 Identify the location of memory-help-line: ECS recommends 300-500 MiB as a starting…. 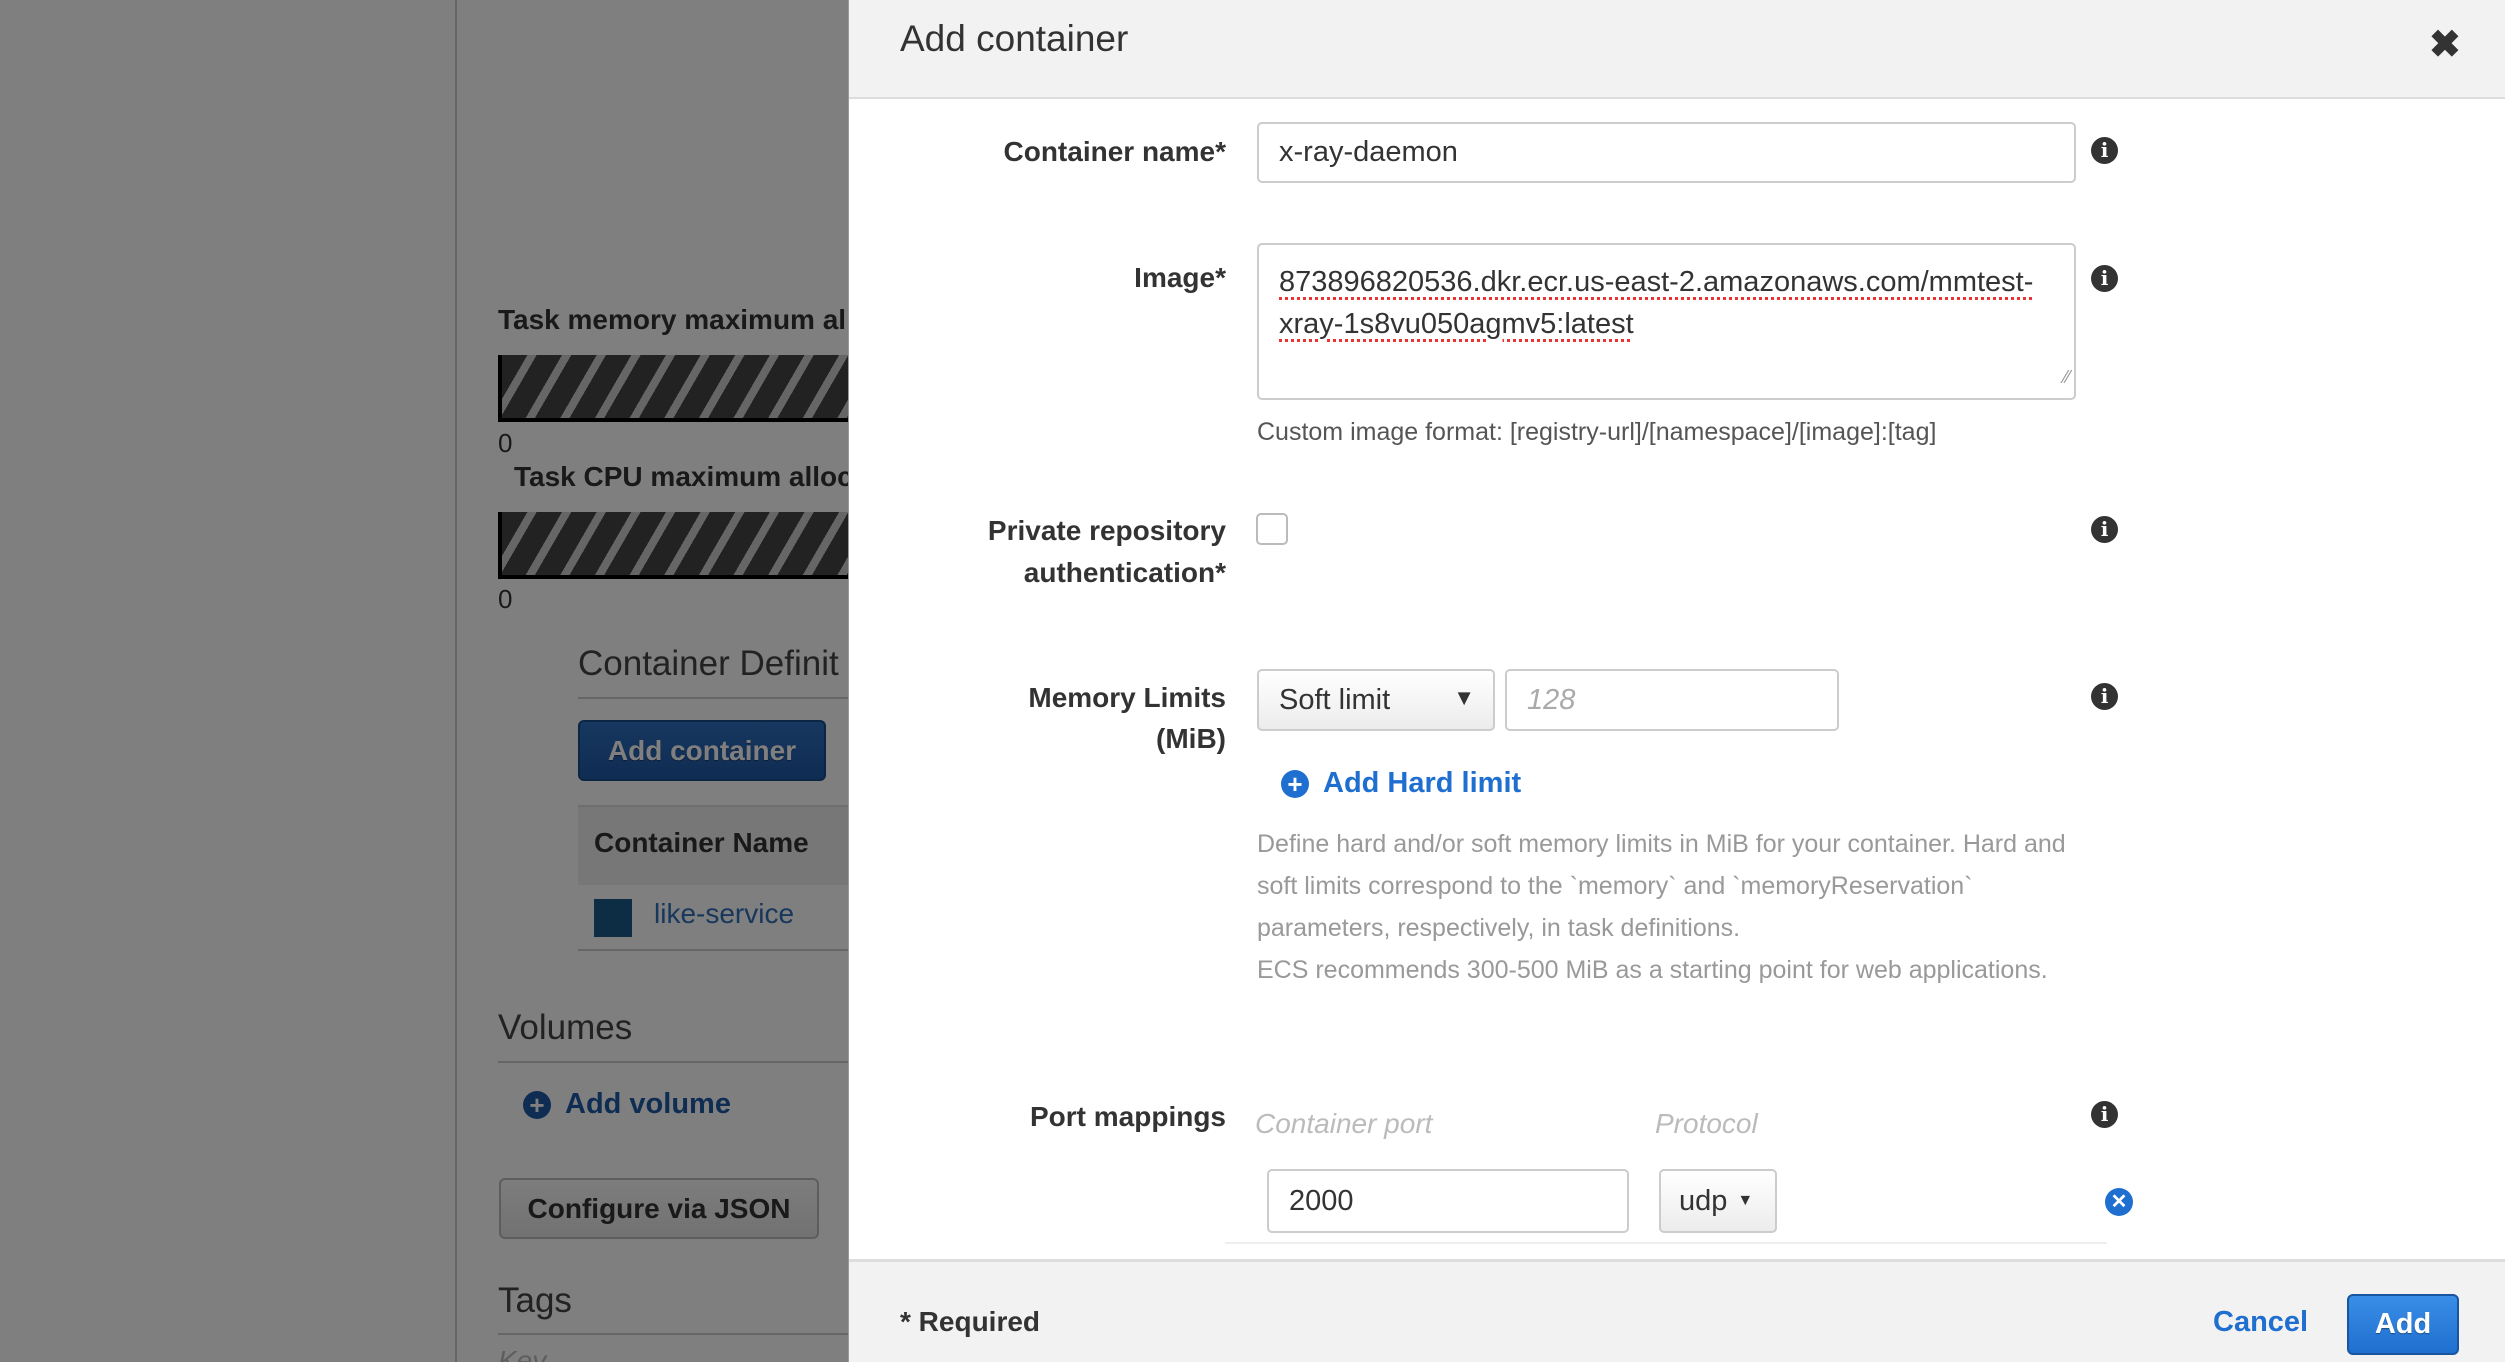
(1652, 970).